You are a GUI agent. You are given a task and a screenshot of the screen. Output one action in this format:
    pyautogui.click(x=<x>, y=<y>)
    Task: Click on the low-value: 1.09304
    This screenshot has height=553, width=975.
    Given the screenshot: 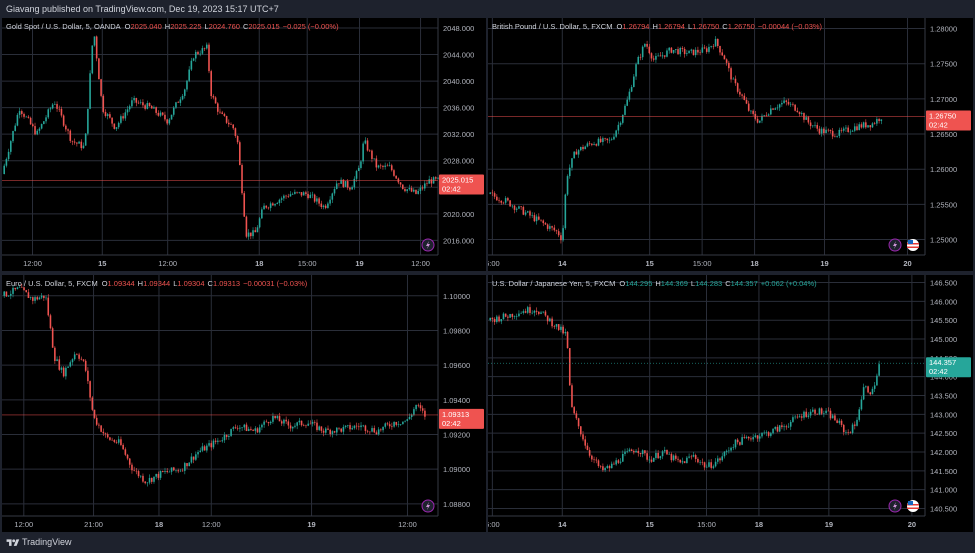 What is the action you would take?
    pyautogui.click(x=191, y=283)
    